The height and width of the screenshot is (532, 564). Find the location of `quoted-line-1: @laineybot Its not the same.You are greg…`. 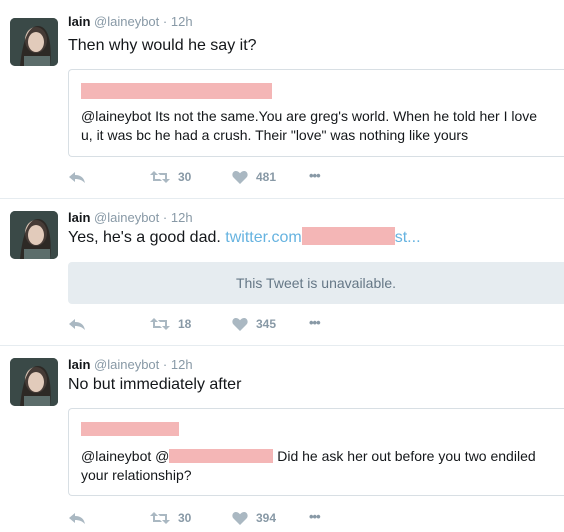

quoted-line-1: @laineybot Its not the same.You are greg… is located at coordinates (309, 116).